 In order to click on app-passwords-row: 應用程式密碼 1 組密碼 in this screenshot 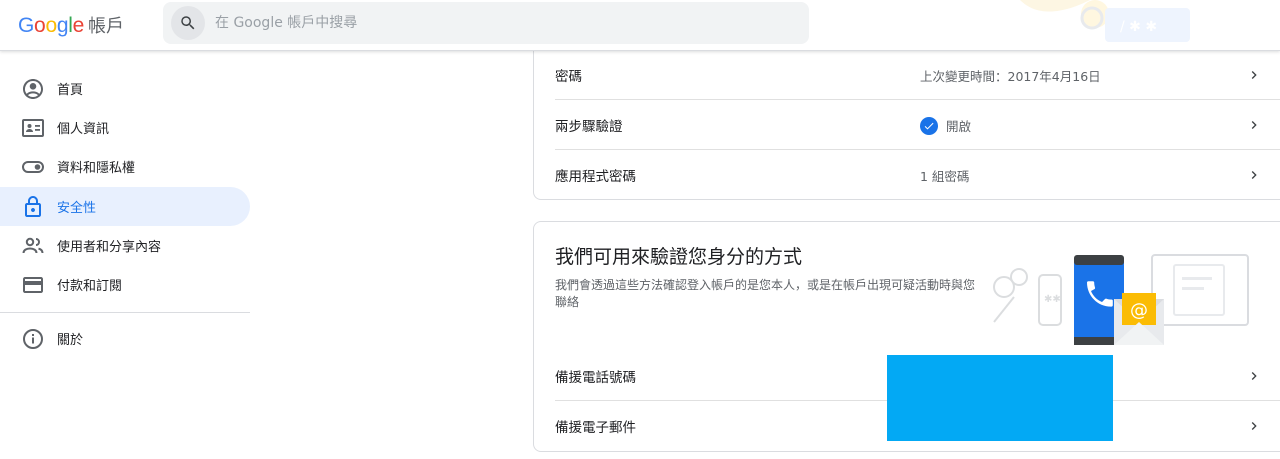, I will do `click(917, 175)`.